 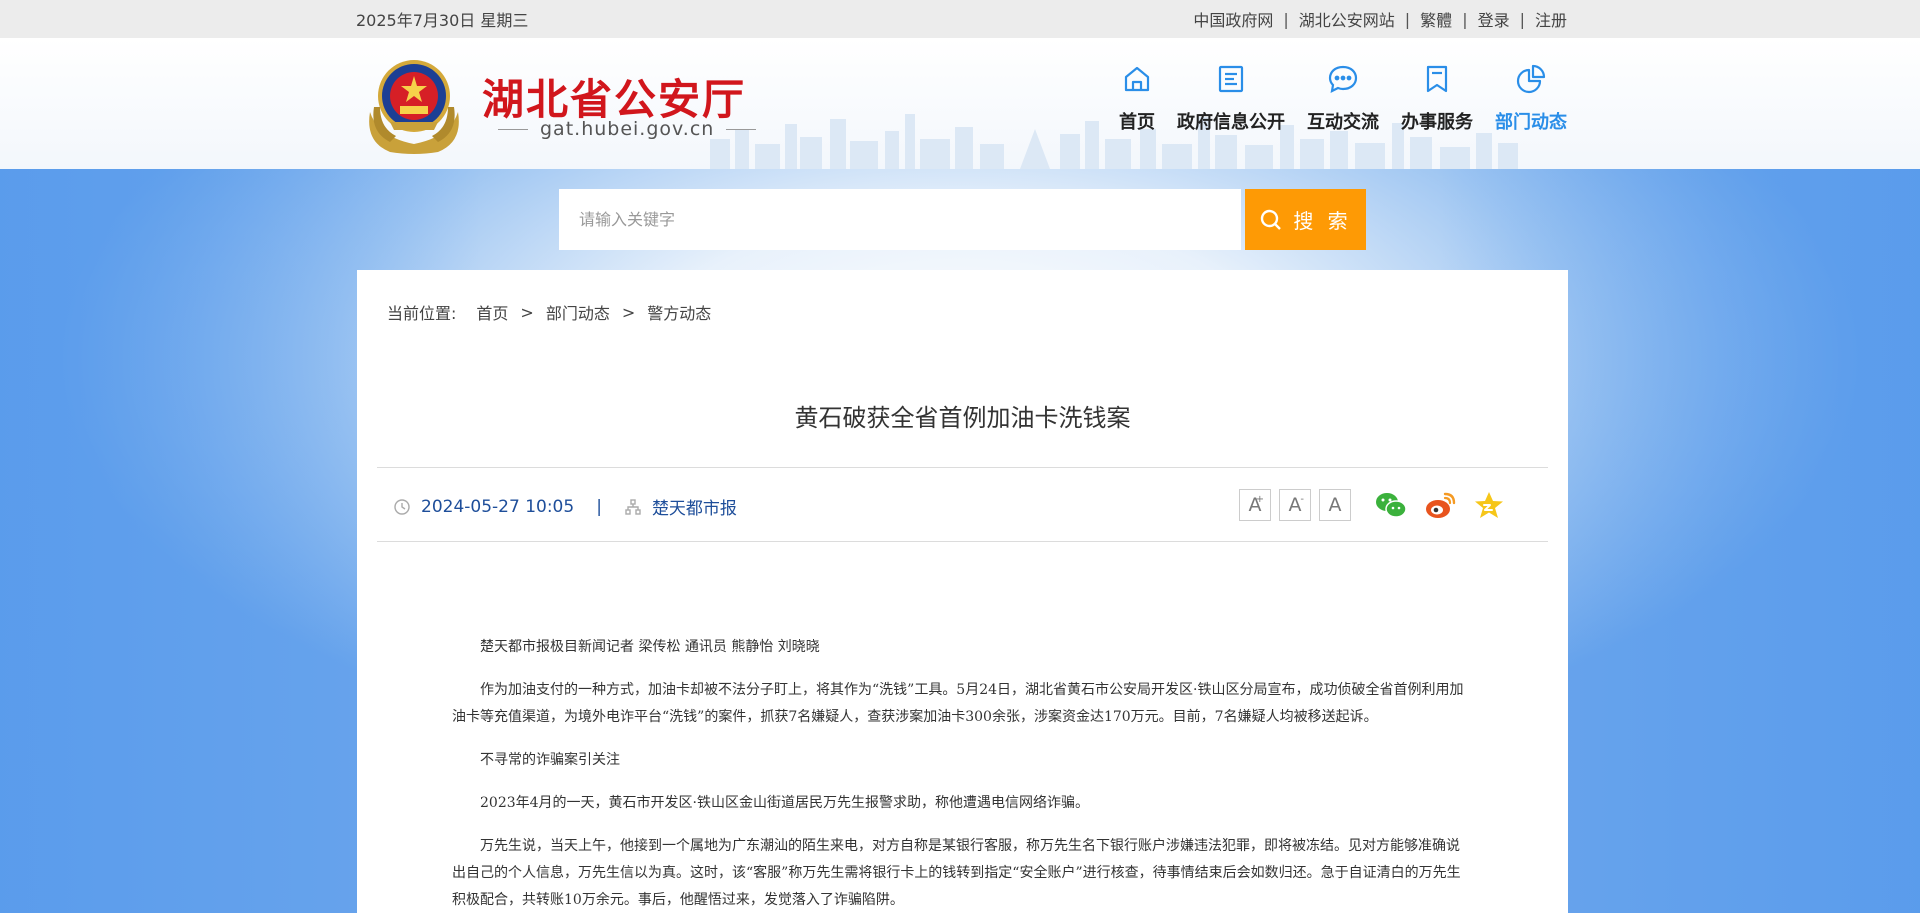 I want to click on nav-label: 互动交流, so click(x=1343, y=122).